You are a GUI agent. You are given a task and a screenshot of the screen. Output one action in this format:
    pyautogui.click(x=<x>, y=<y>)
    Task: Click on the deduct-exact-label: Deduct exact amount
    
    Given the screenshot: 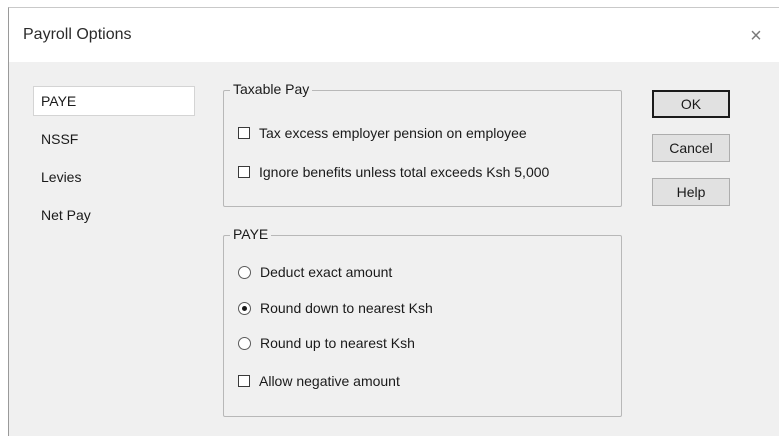 What is the action you would take?
    pyautogui.click(x=326, y=272)
    